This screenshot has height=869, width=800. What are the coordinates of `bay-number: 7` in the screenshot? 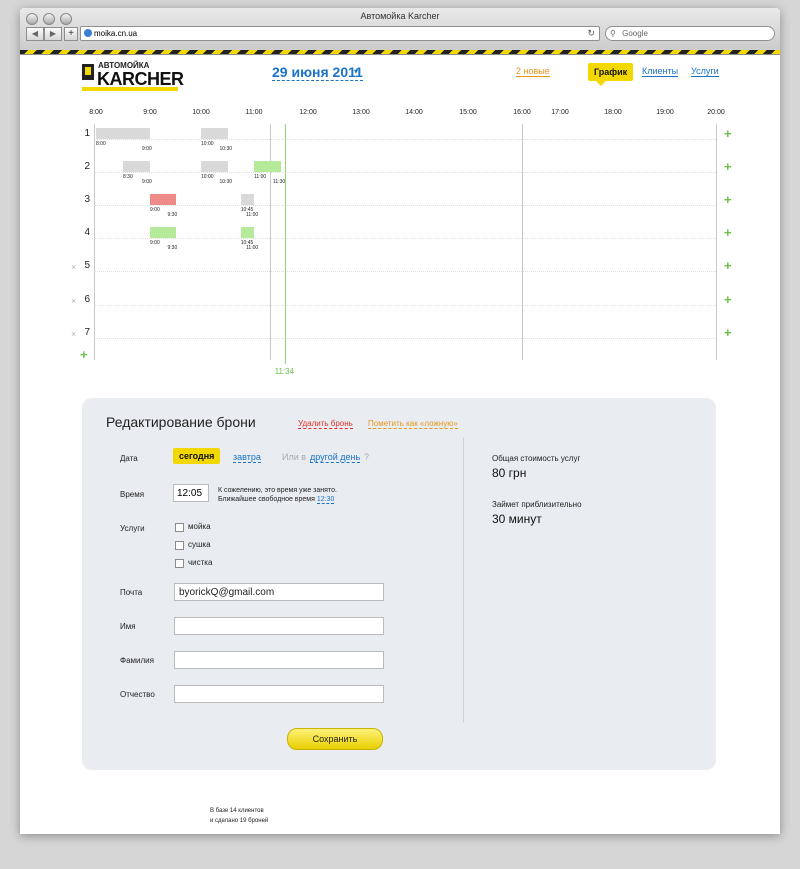 It's located at (87, 332).